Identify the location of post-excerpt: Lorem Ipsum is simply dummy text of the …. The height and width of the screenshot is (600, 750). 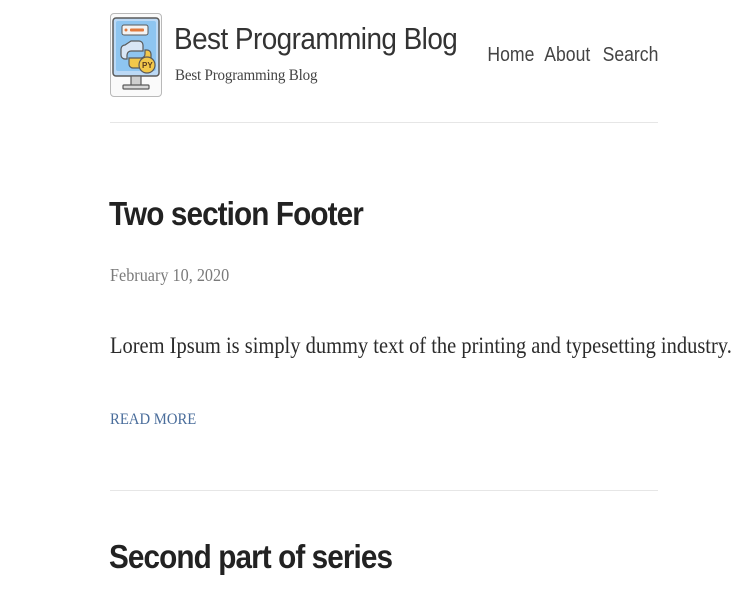
(421, 345).